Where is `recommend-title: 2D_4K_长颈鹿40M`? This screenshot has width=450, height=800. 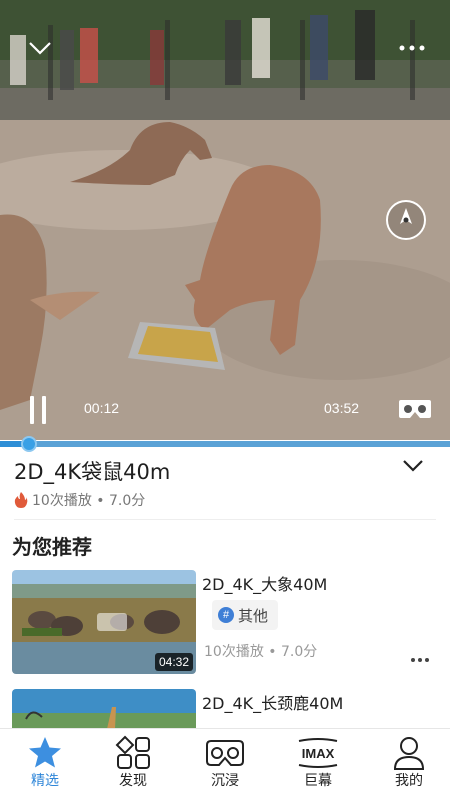 recommend-title: 2D_4K_长颈鹿40M is located at coordinates (272, 702).